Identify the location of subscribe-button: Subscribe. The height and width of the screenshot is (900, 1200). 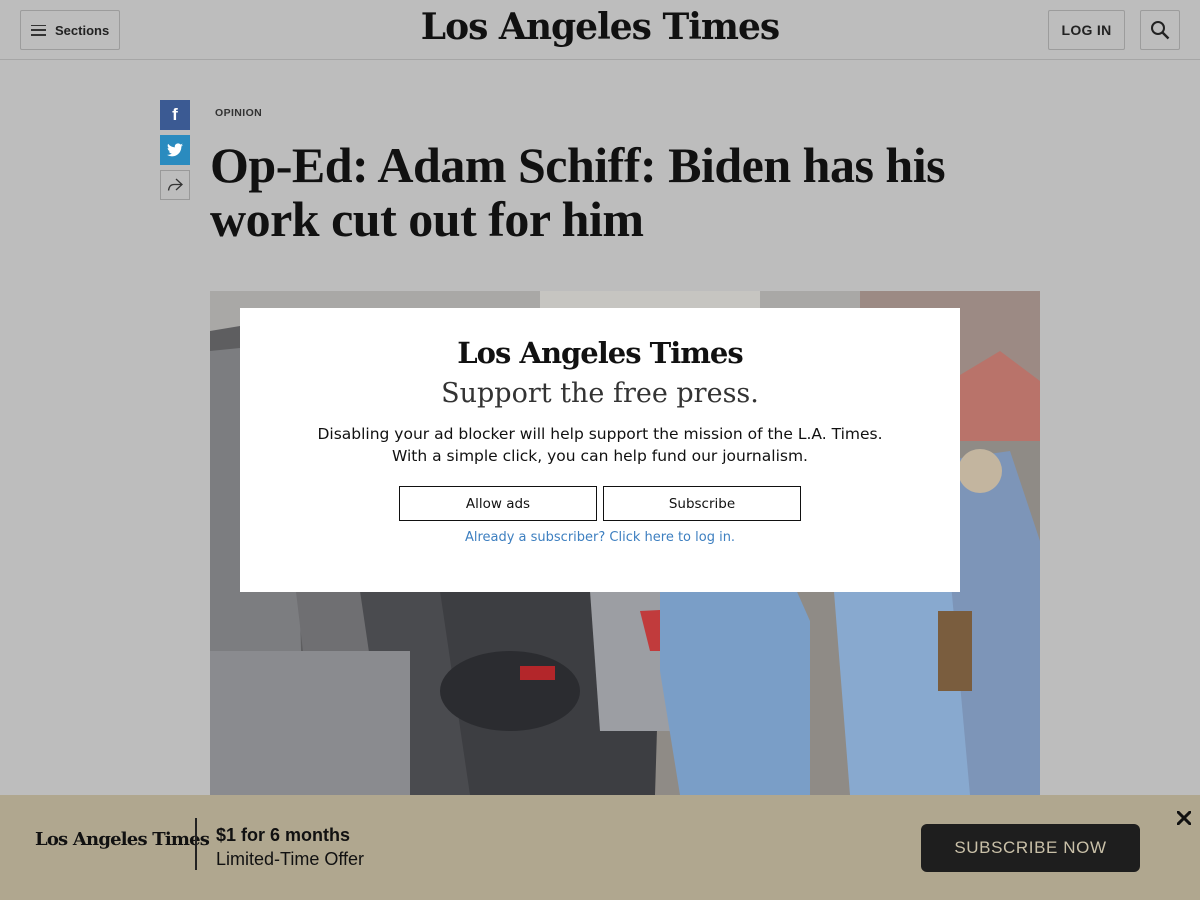
(702, 503).